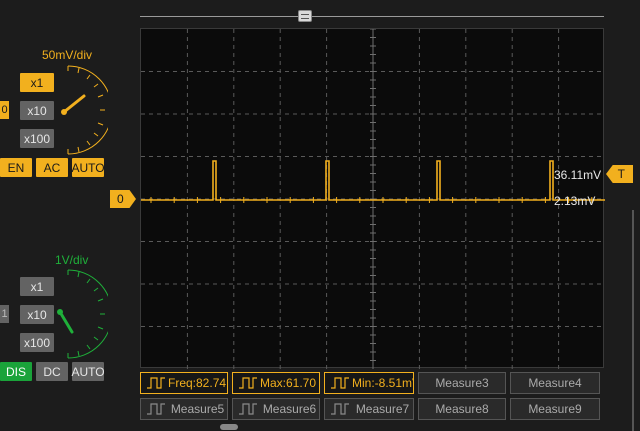  What do you see at coordinates (305, 16) in the screenshot?
I see `horizontal-position-handle` at bounding box center [305, 16].